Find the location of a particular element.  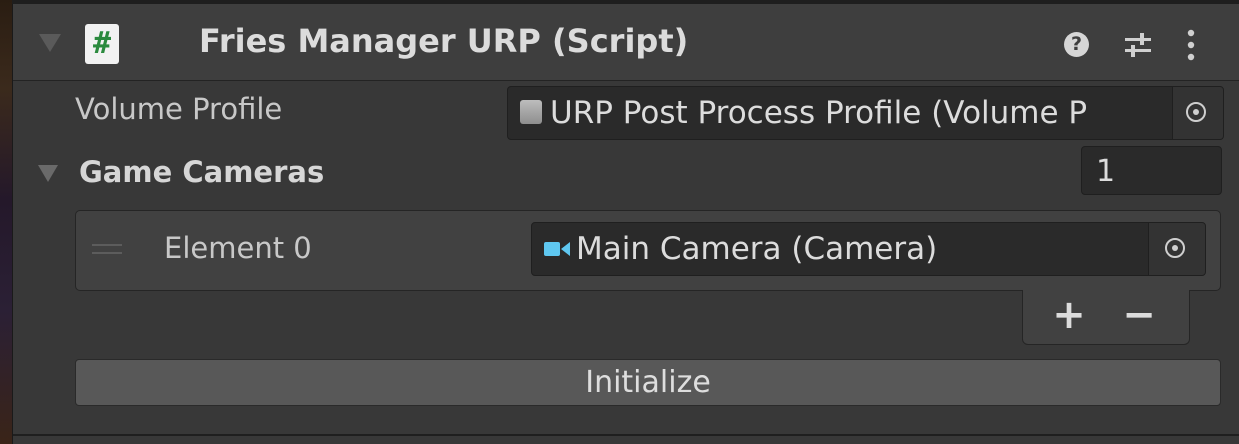

element-0-camera-field: Main Camera (Camera) is located at coordinates (868, 249).